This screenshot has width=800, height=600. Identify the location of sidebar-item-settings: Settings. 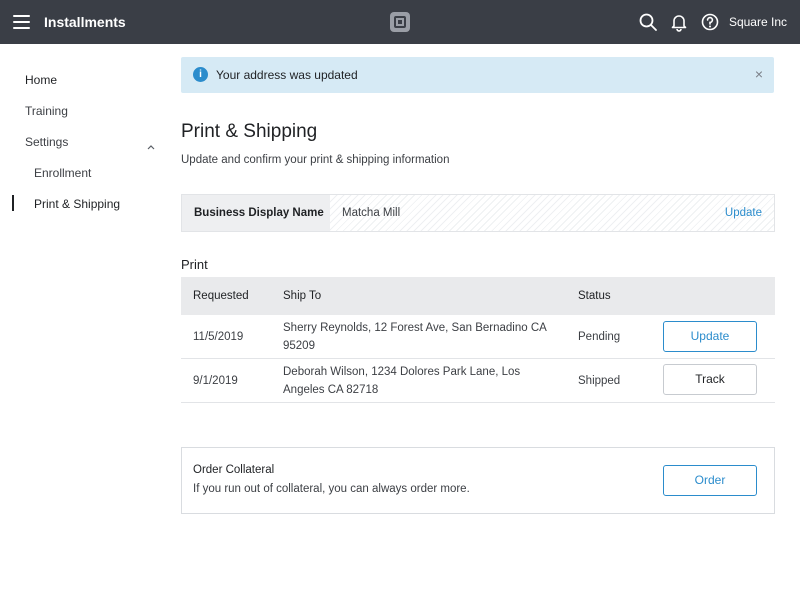
(46, 142).